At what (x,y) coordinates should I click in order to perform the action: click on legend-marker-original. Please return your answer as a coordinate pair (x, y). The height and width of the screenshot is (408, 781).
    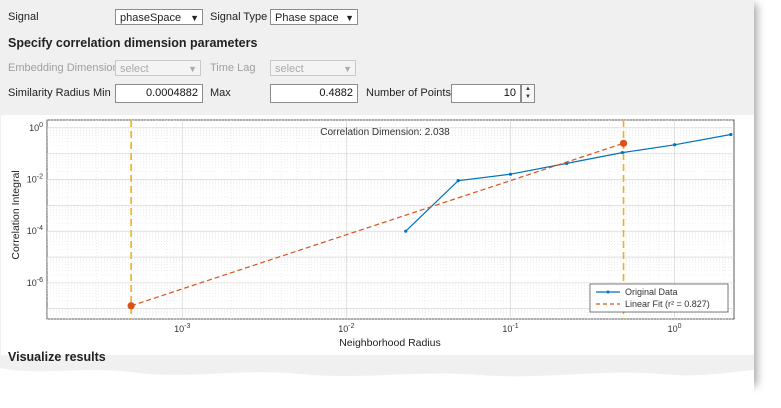
    Looking at the image, I should click on (608, 292).